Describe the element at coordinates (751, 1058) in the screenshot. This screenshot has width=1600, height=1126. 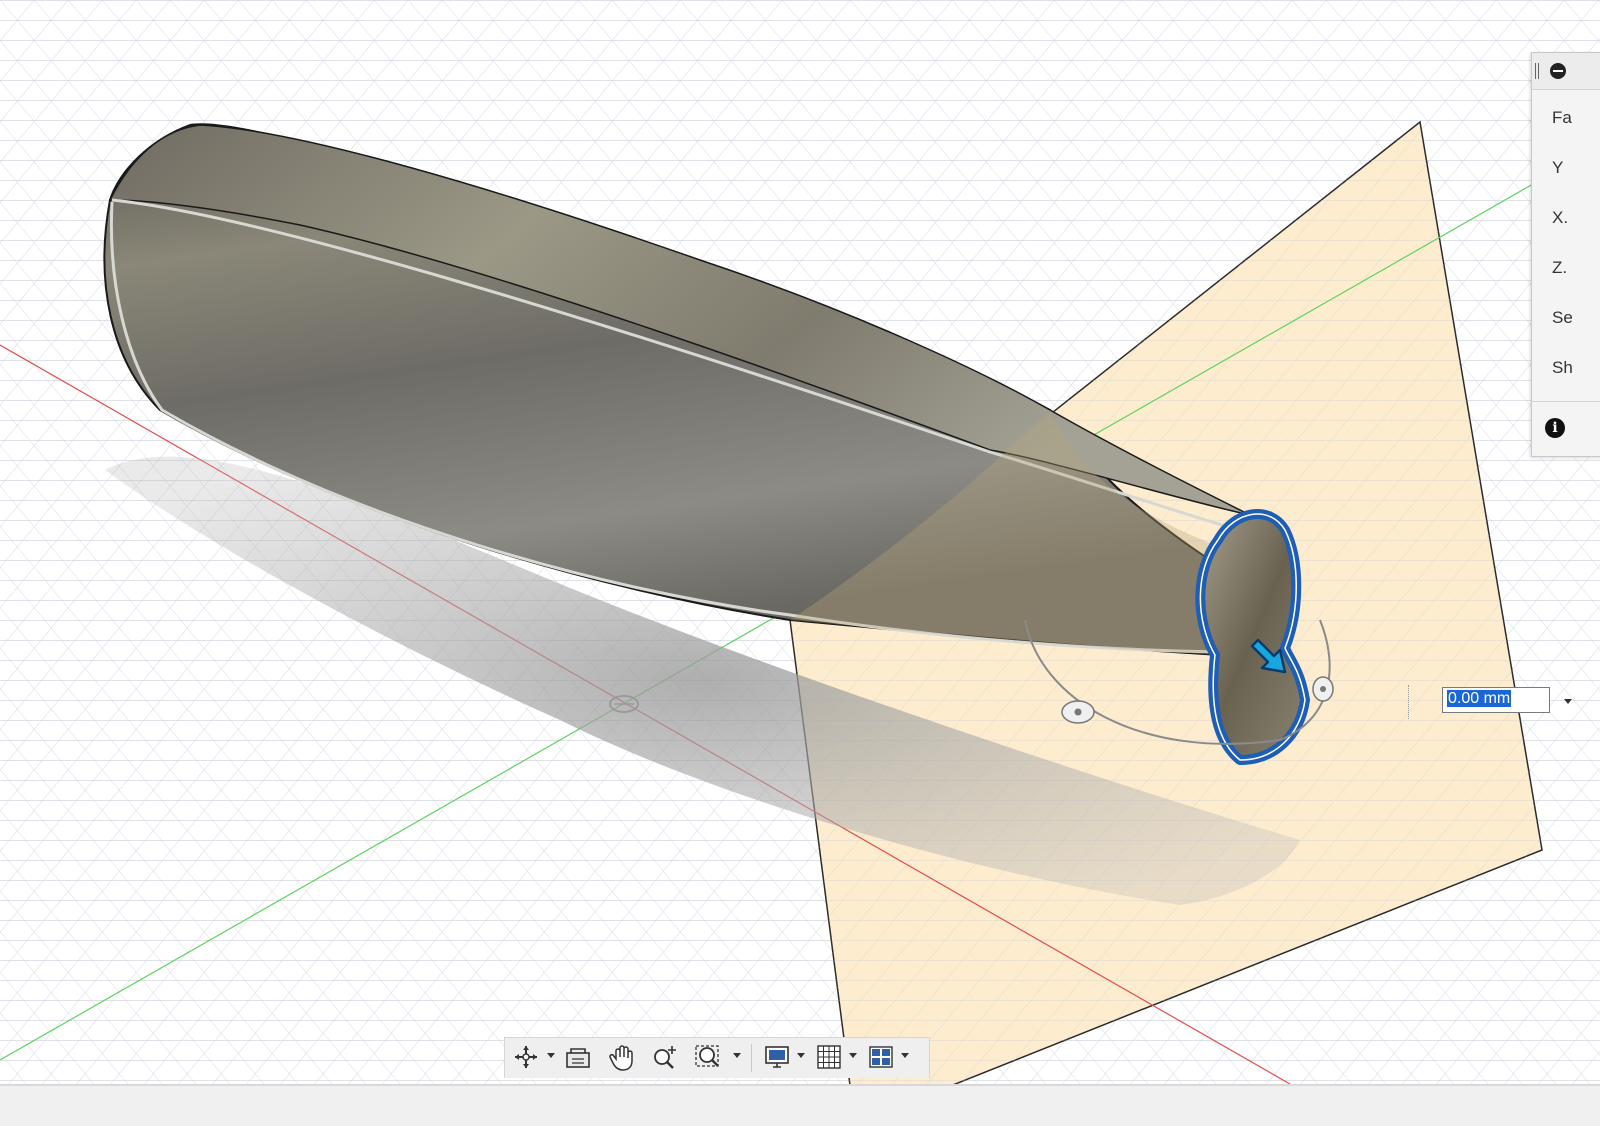
I see `toolbar-separator` at that location.